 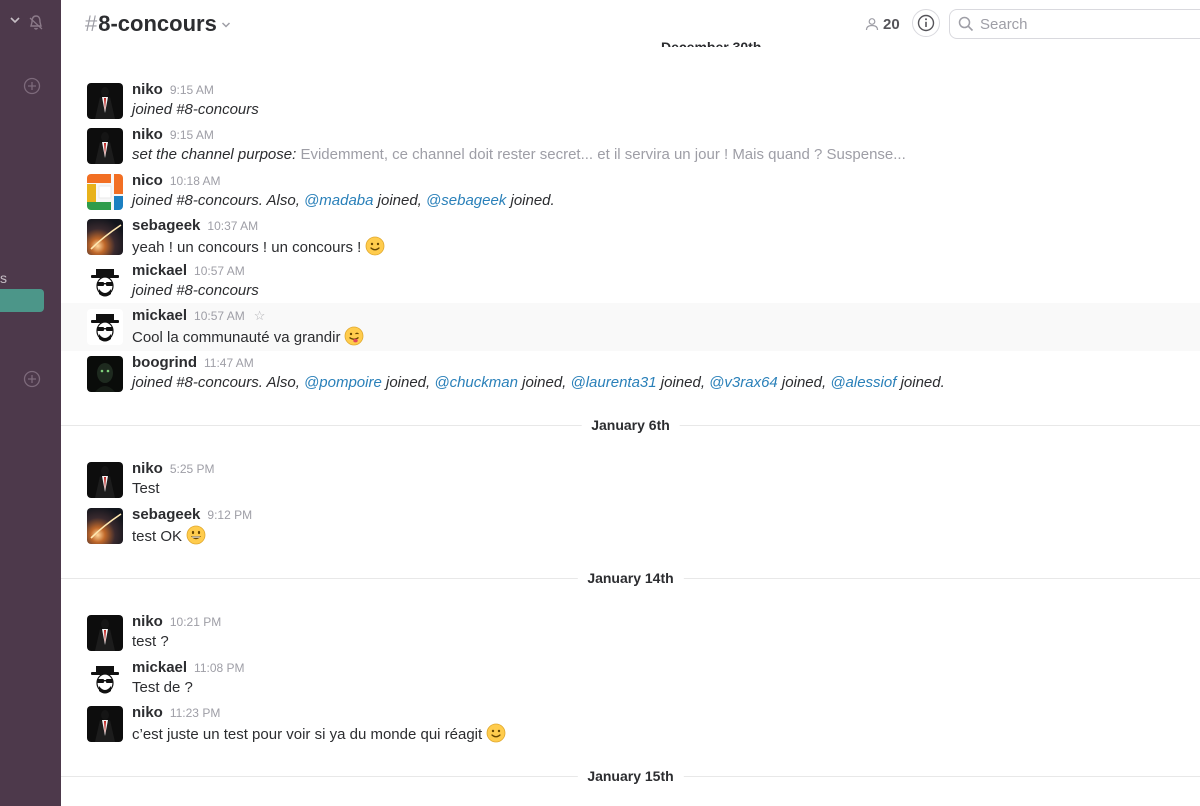 What do you see at coordinates (614, 382) in the screenshot?
I see `user-mention: @laurenta31` at bounding box center [614, 382].